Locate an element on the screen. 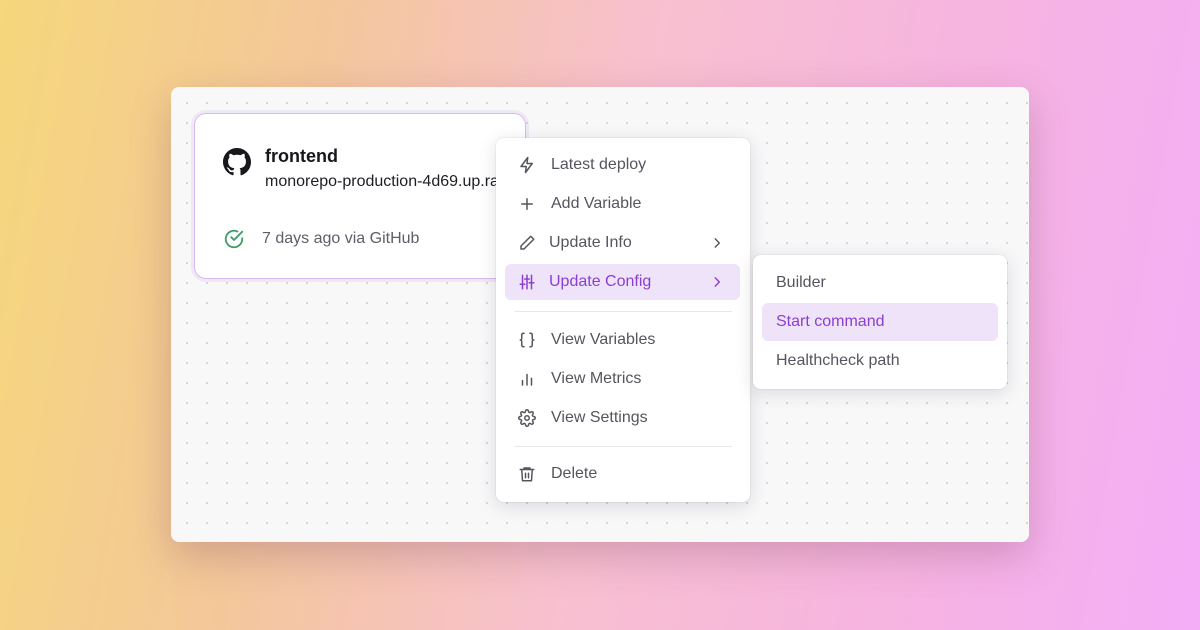 Image resolution: width=1200 pixels, height=630 pixels. menu-item-view-variables: View Variables is located at coordinates (622, 340).